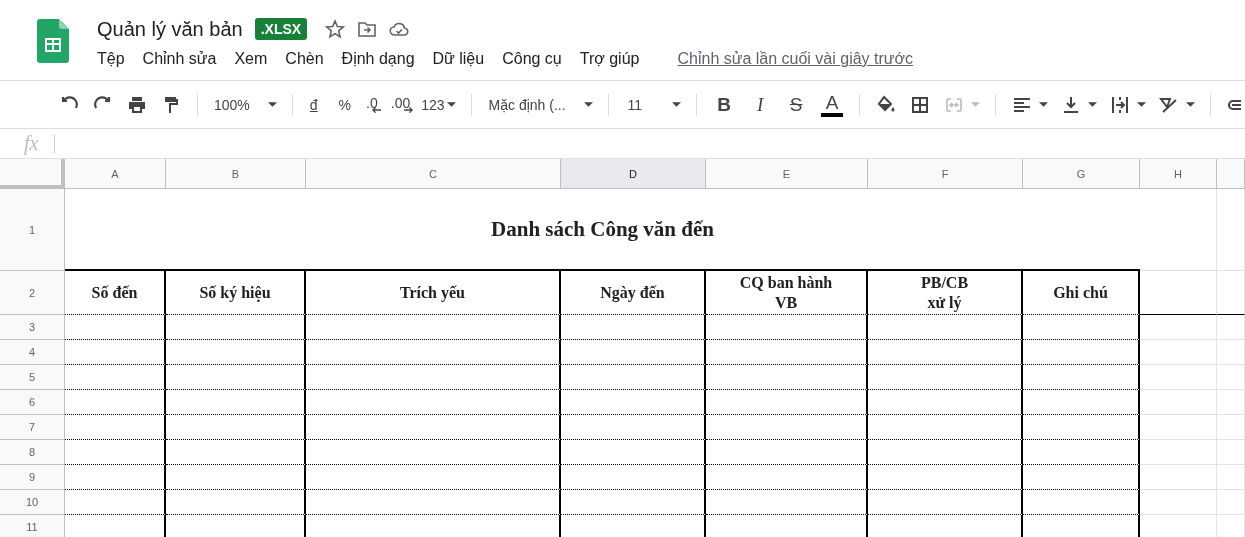 Image resolution: width=1245 pixels, height=537 pixels. Describe the element at coordinates (255, 59) in the screenshot. I see `menu-item: Xem` at that location.